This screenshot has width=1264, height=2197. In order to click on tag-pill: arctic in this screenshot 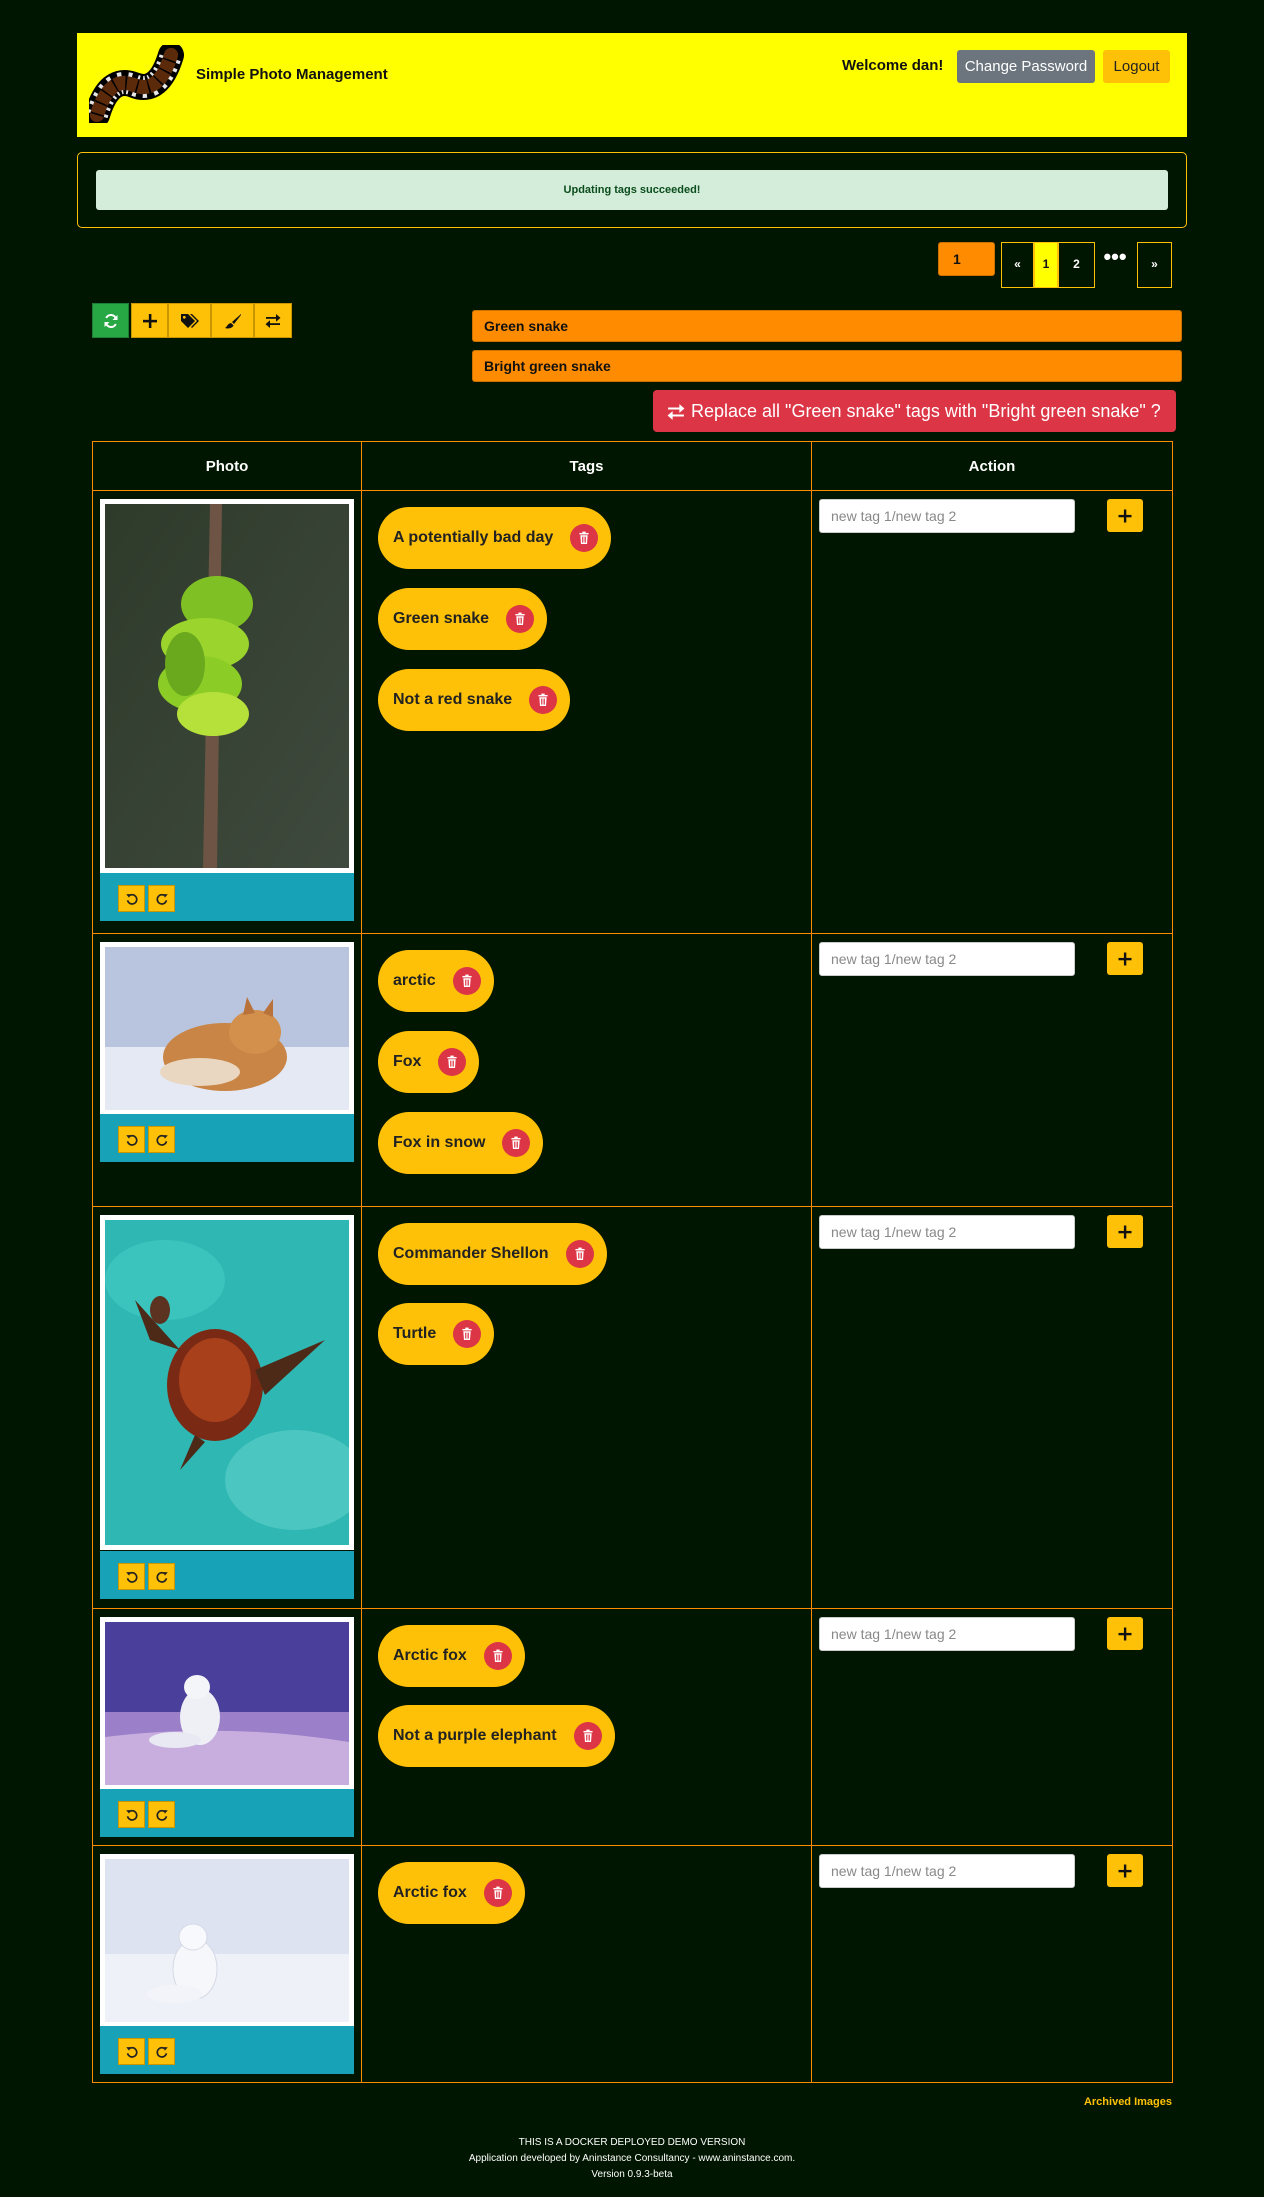, I will do `click(436, 981)`.